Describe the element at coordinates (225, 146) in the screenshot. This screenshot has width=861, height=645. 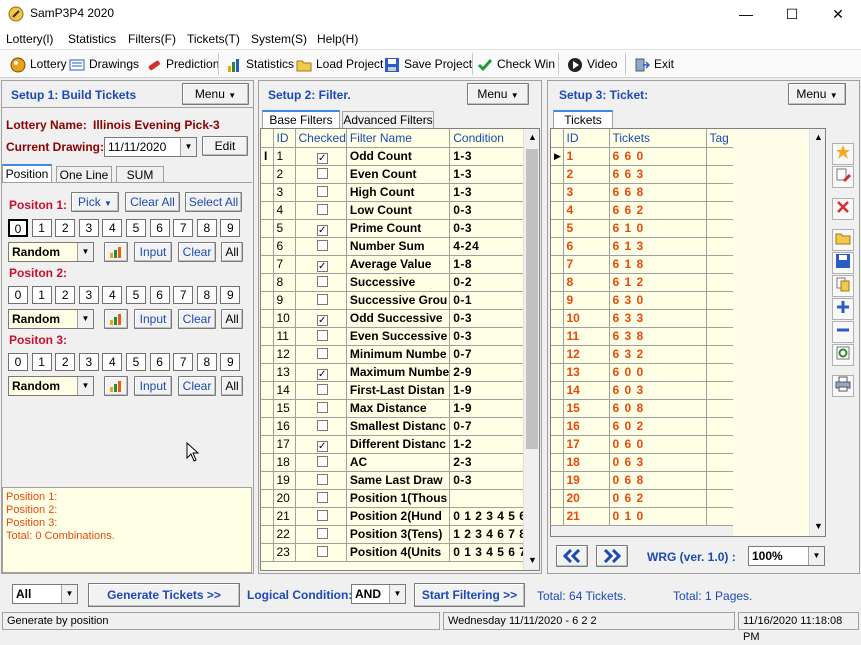
I see `edit-drawing-button: Edit` at that location.